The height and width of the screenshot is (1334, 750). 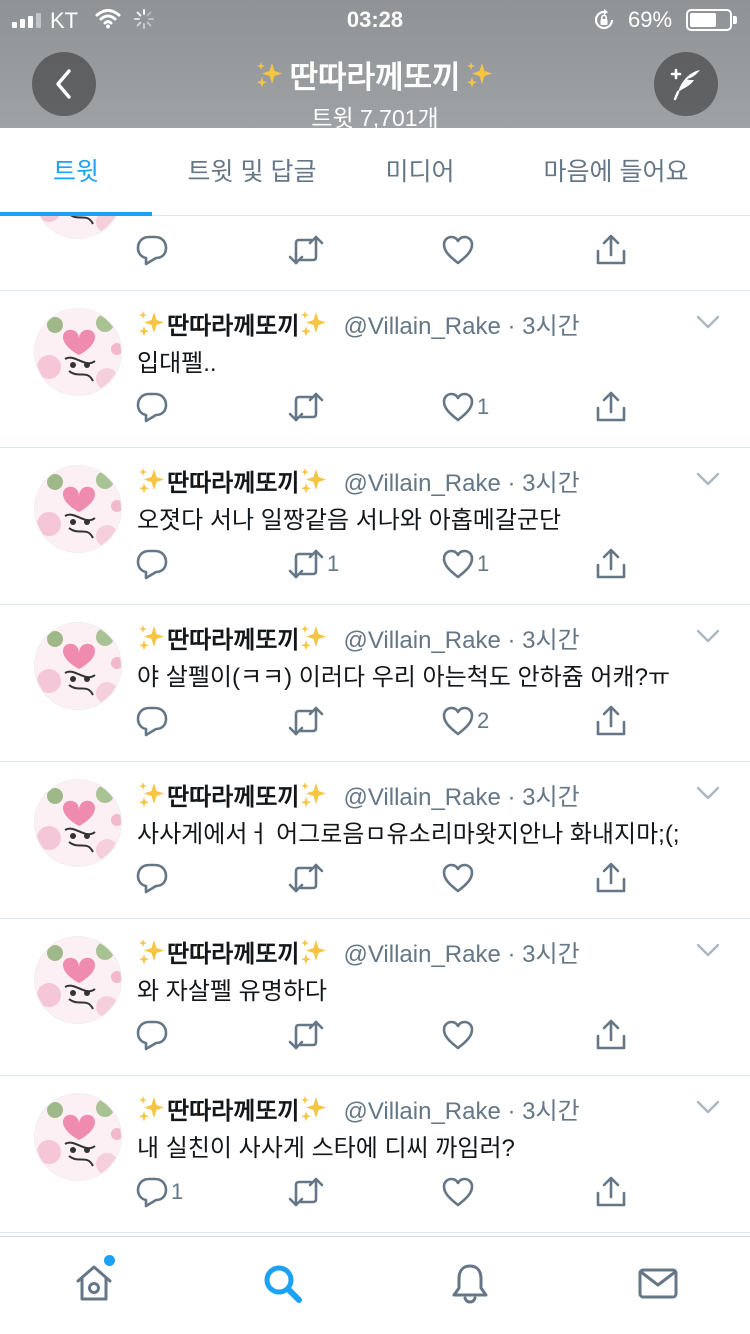 What do you see at coordinates (658, 1283) in the screenshot?
I see `nav-messages` at bounding box center [658, 1283].